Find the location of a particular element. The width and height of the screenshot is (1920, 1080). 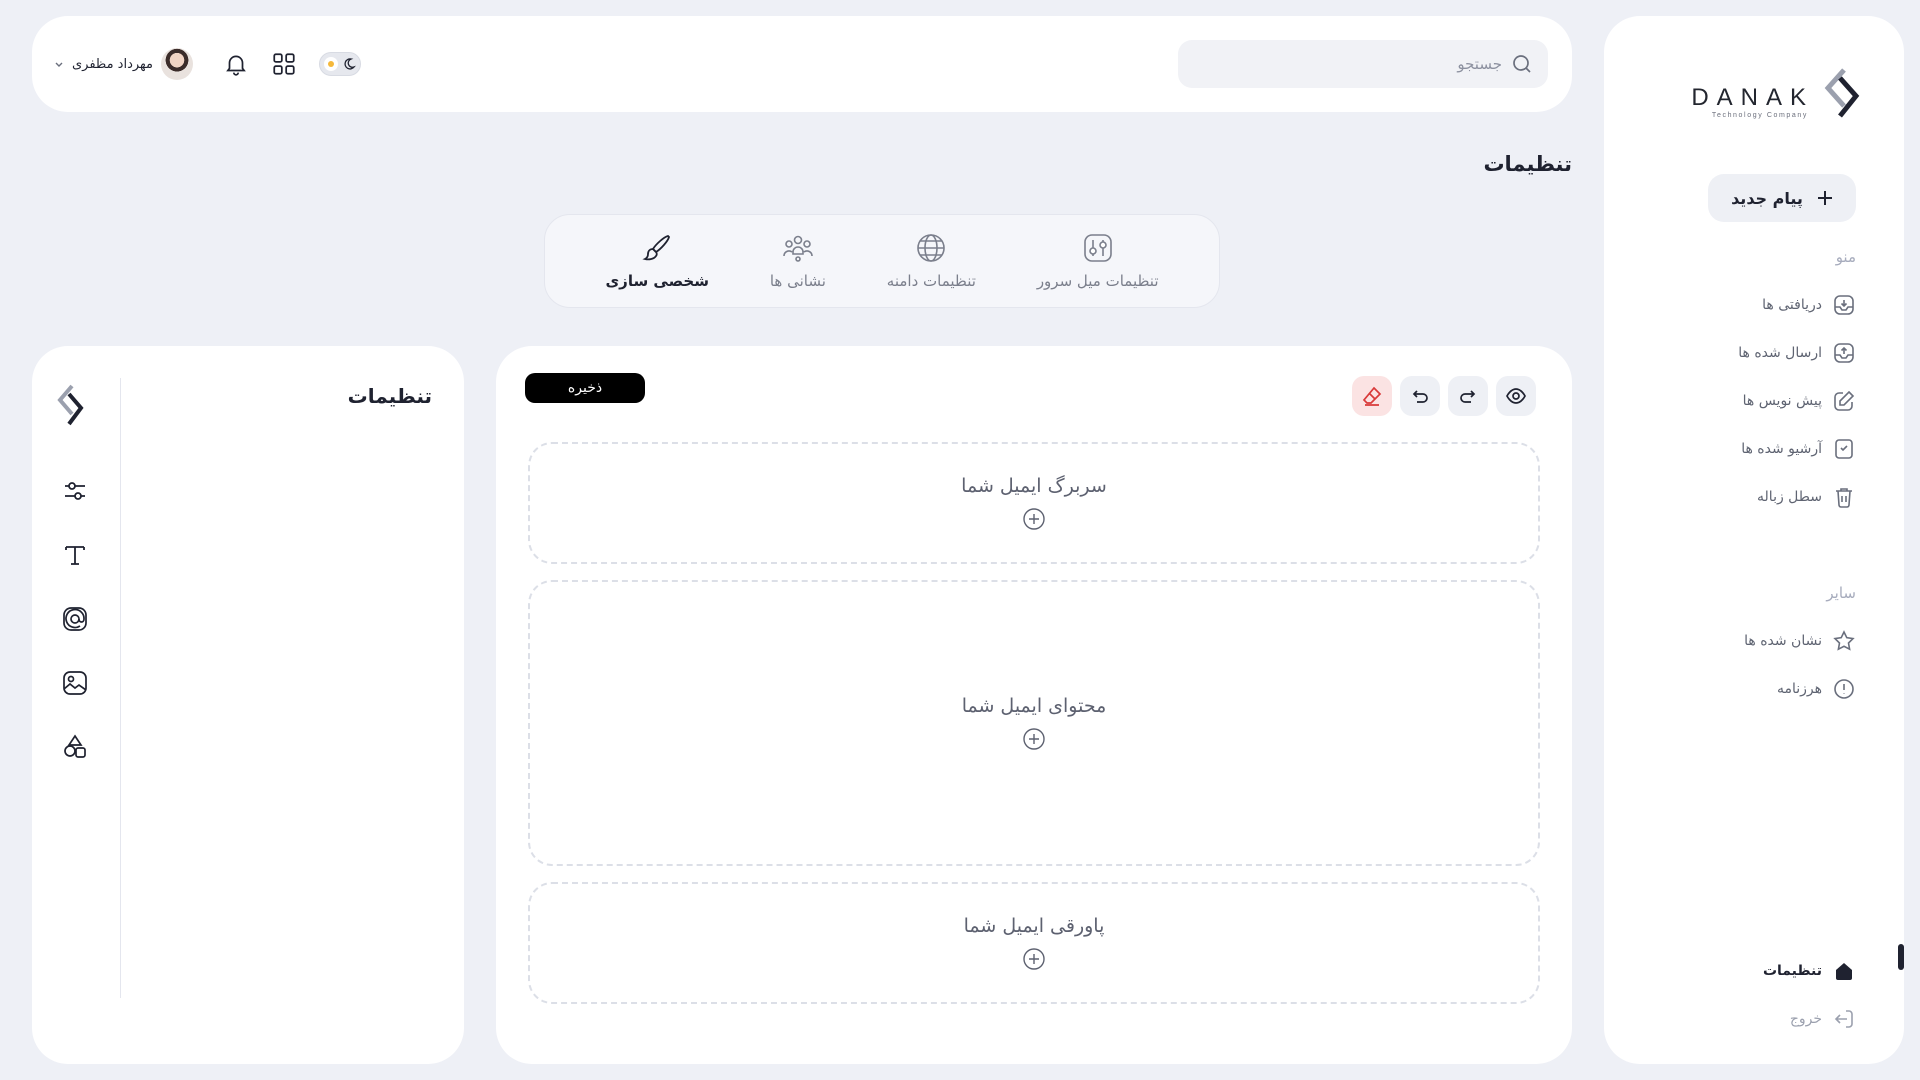

editor-toolbar is located at coordinates (1444, 396).